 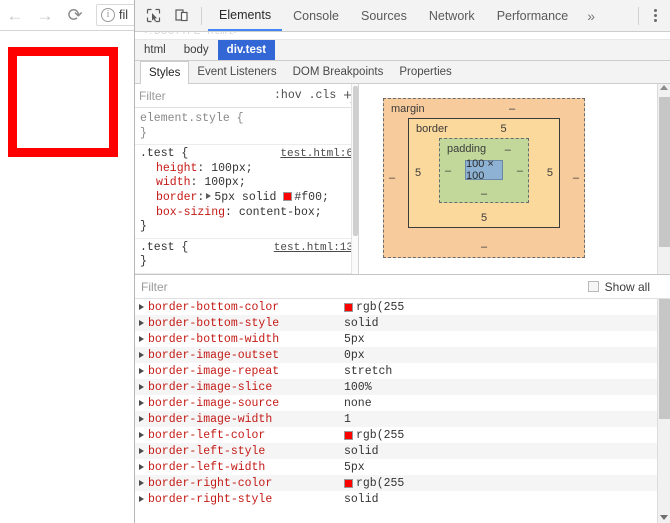 I want to click on declaration-value: content-box;, so click(x=280, y=212).